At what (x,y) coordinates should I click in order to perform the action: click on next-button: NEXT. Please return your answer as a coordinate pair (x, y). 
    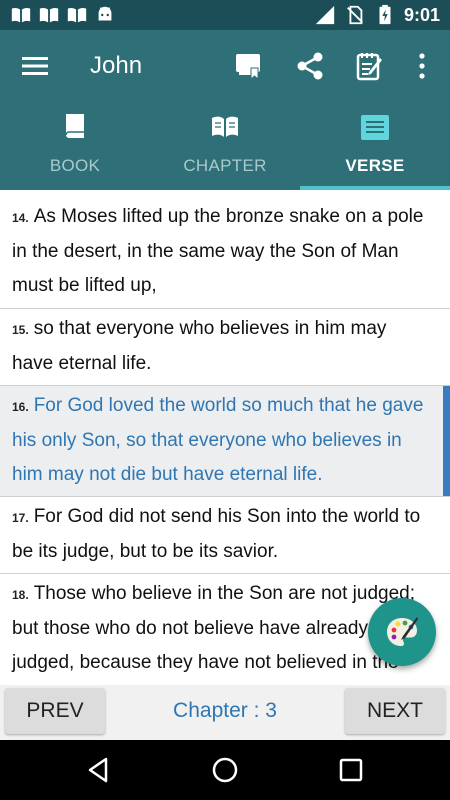
    Looking at the image, I should click on (395, 711).